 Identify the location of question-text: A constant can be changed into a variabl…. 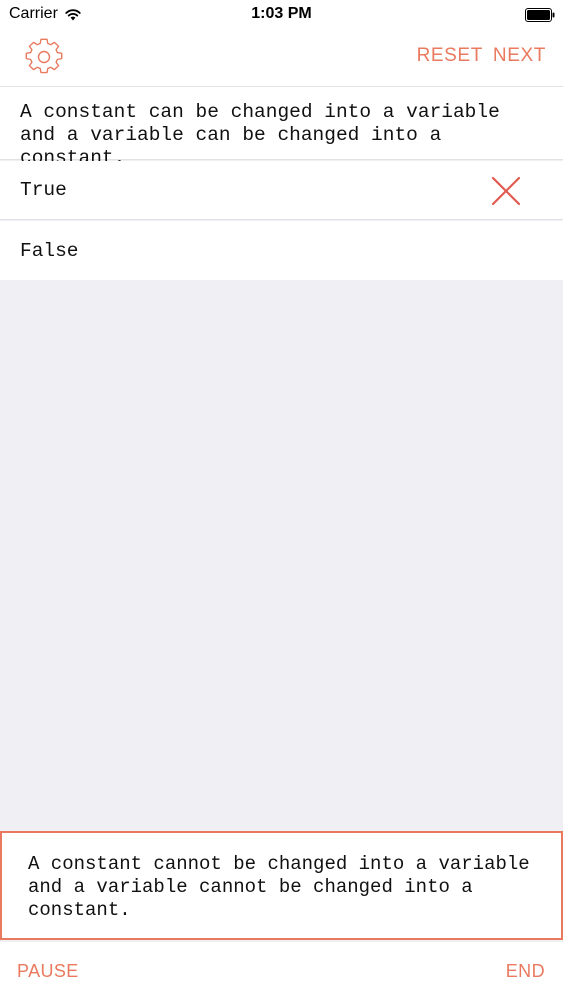
(281, 128).